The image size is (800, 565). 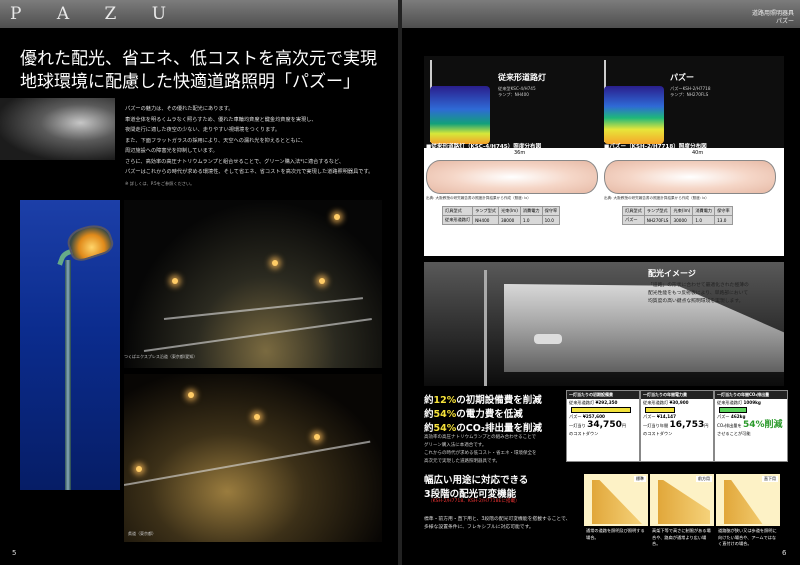 What do you see at coordinates (520, 153) in the screenshot?
I see `width-label-1: 36m` at bounding box center [520, 153].